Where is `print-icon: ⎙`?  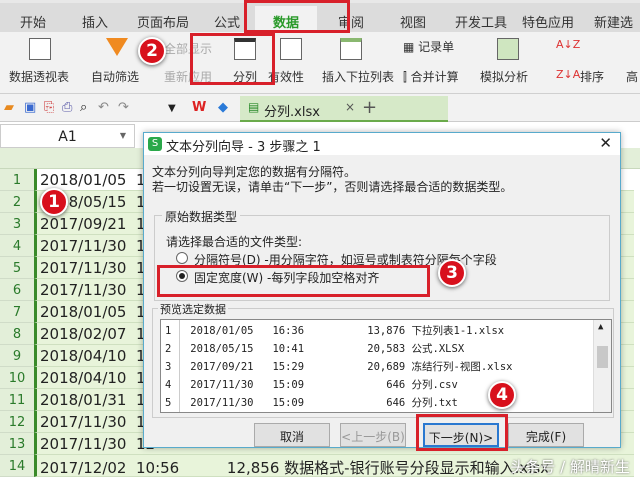
print-icon: ⎙ is located at coordinates (67, 107).